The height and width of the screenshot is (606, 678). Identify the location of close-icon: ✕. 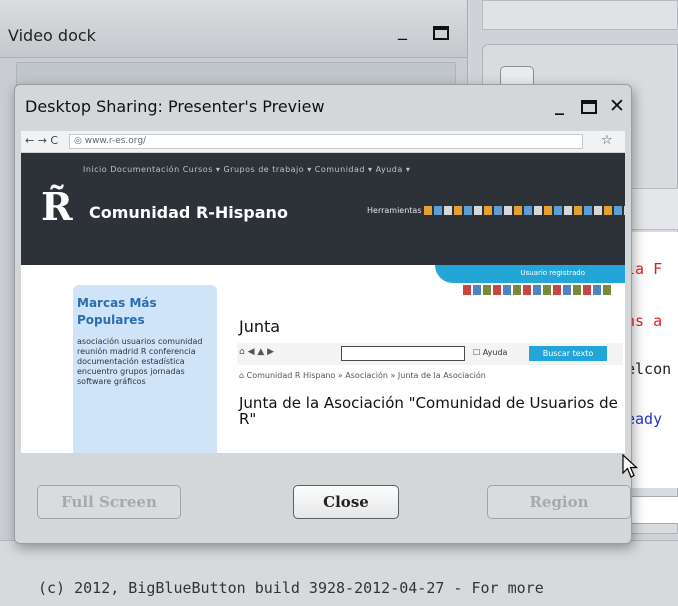
(617, 106).